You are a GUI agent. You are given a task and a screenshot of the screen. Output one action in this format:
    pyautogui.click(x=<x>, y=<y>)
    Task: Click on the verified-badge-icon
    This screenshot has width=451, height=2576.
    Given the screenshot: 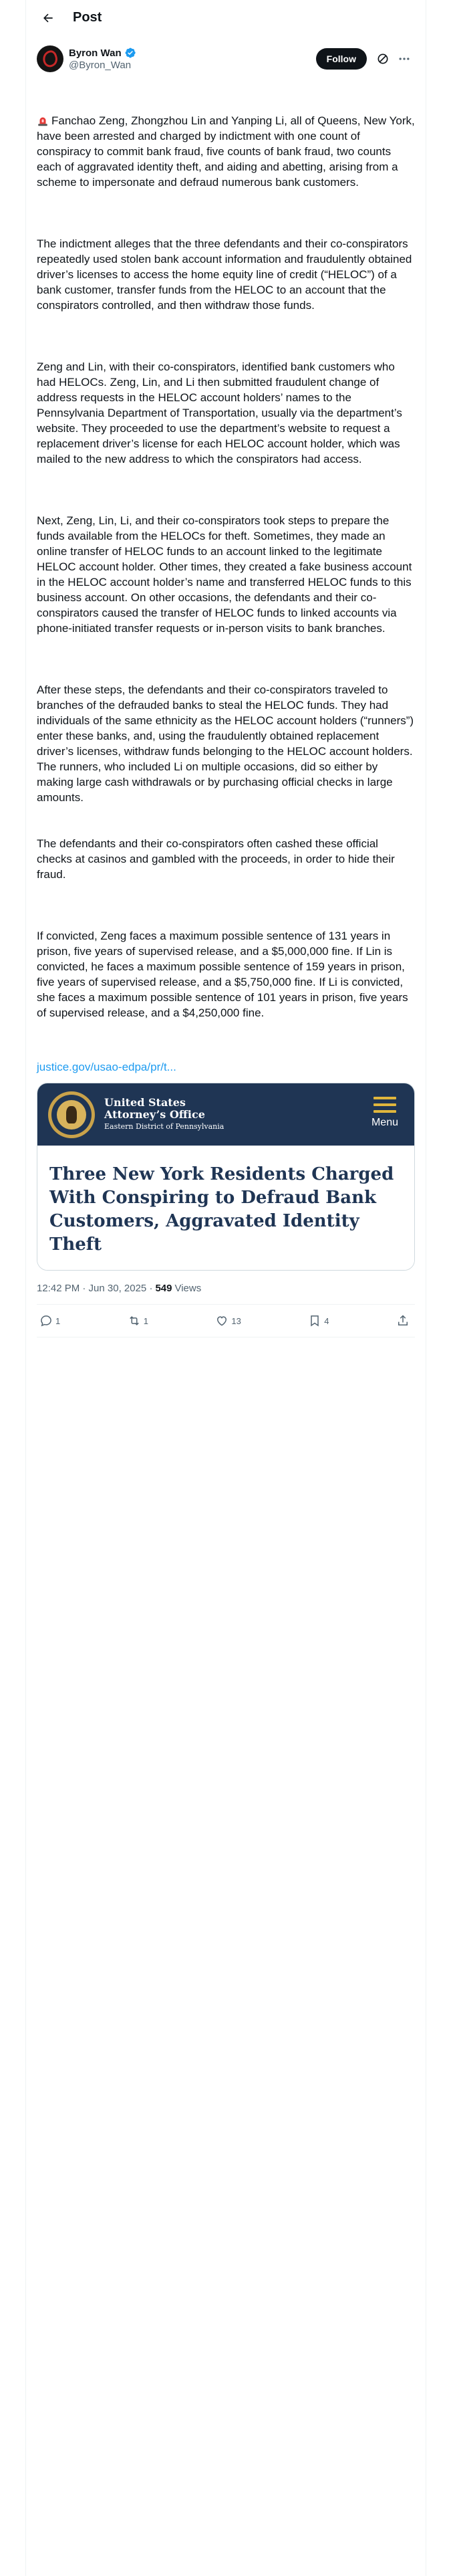 What is the action you would take?
    pyautogui.click(x=130, y=53)
    